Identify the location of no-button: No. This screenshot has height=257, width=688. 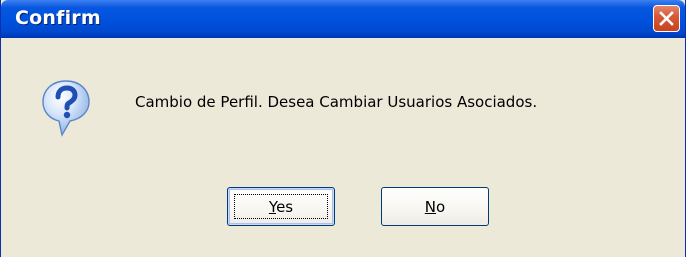
(435, 206).